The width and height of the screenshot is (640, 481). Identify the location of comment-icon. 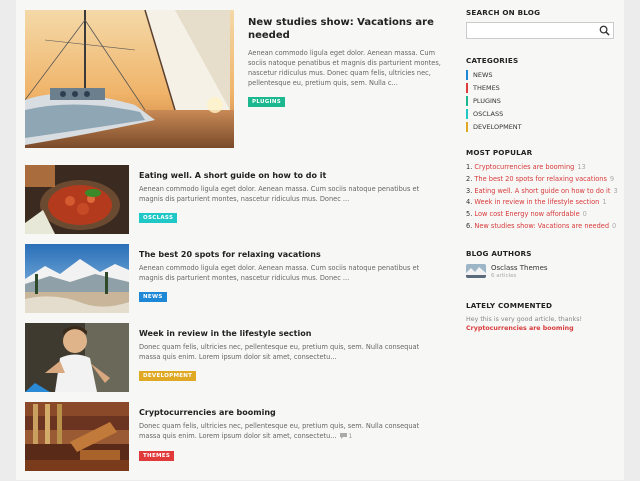
(343, 436).